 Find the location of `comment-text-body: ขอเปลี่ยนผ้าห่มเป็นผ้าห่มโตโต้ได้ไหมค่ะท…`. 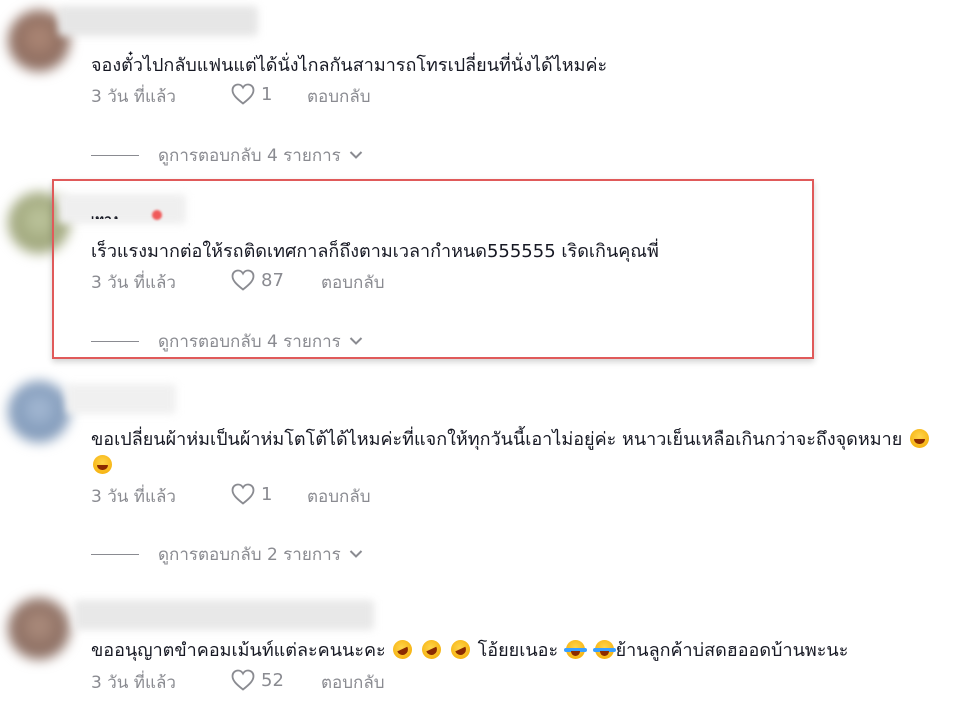

comment-text-body: ขอเปลี่ยนผ้าห่มเป็นผ้าห่มโตโต้ได้ไหมค่ะท… is located at coordinates (497, 439).